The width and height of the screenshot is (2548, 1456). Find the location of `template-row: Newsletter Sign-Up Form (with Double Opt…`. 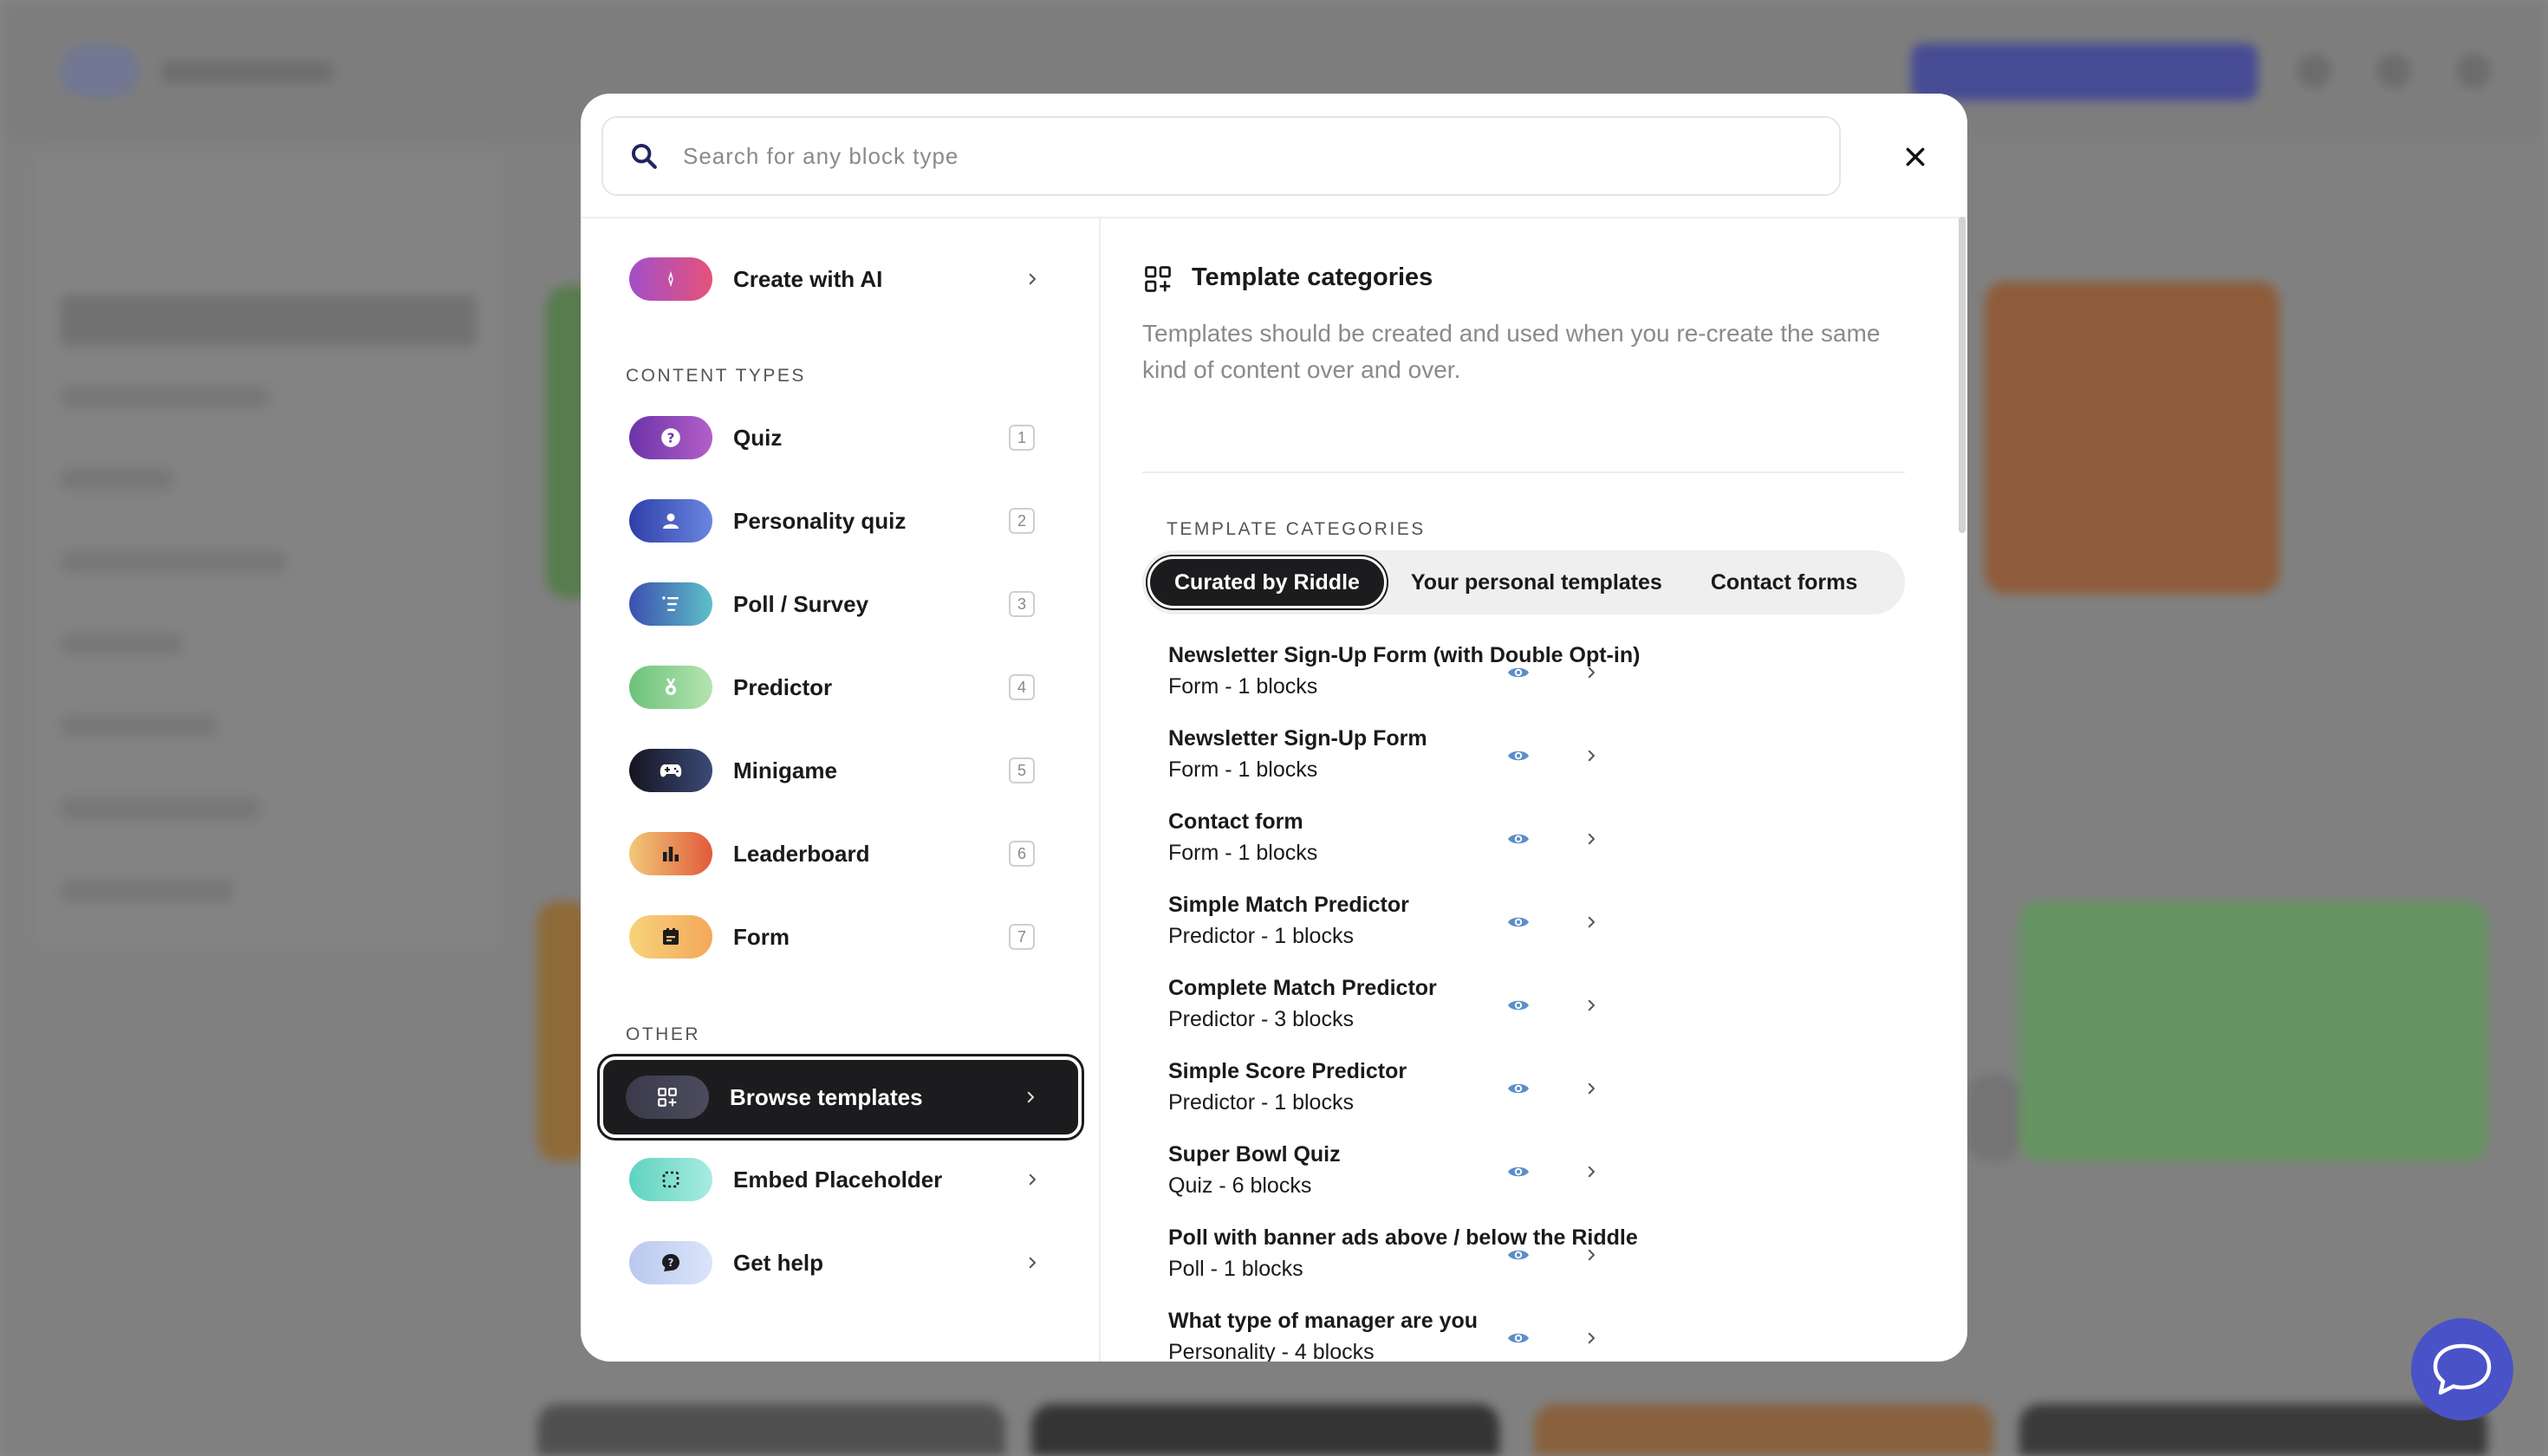

template-row: Newsletter Sign-Up Form (with Double Opt… is located at coordinates (1536, 684).